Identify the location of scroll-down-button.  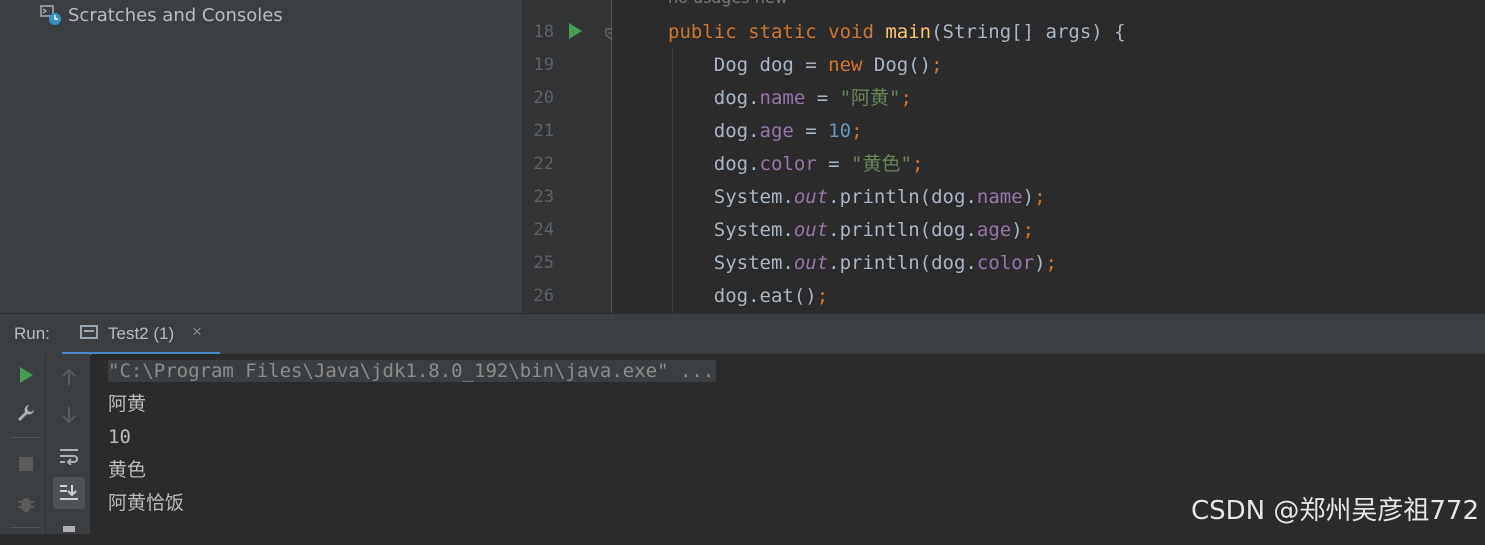
(69, 415).